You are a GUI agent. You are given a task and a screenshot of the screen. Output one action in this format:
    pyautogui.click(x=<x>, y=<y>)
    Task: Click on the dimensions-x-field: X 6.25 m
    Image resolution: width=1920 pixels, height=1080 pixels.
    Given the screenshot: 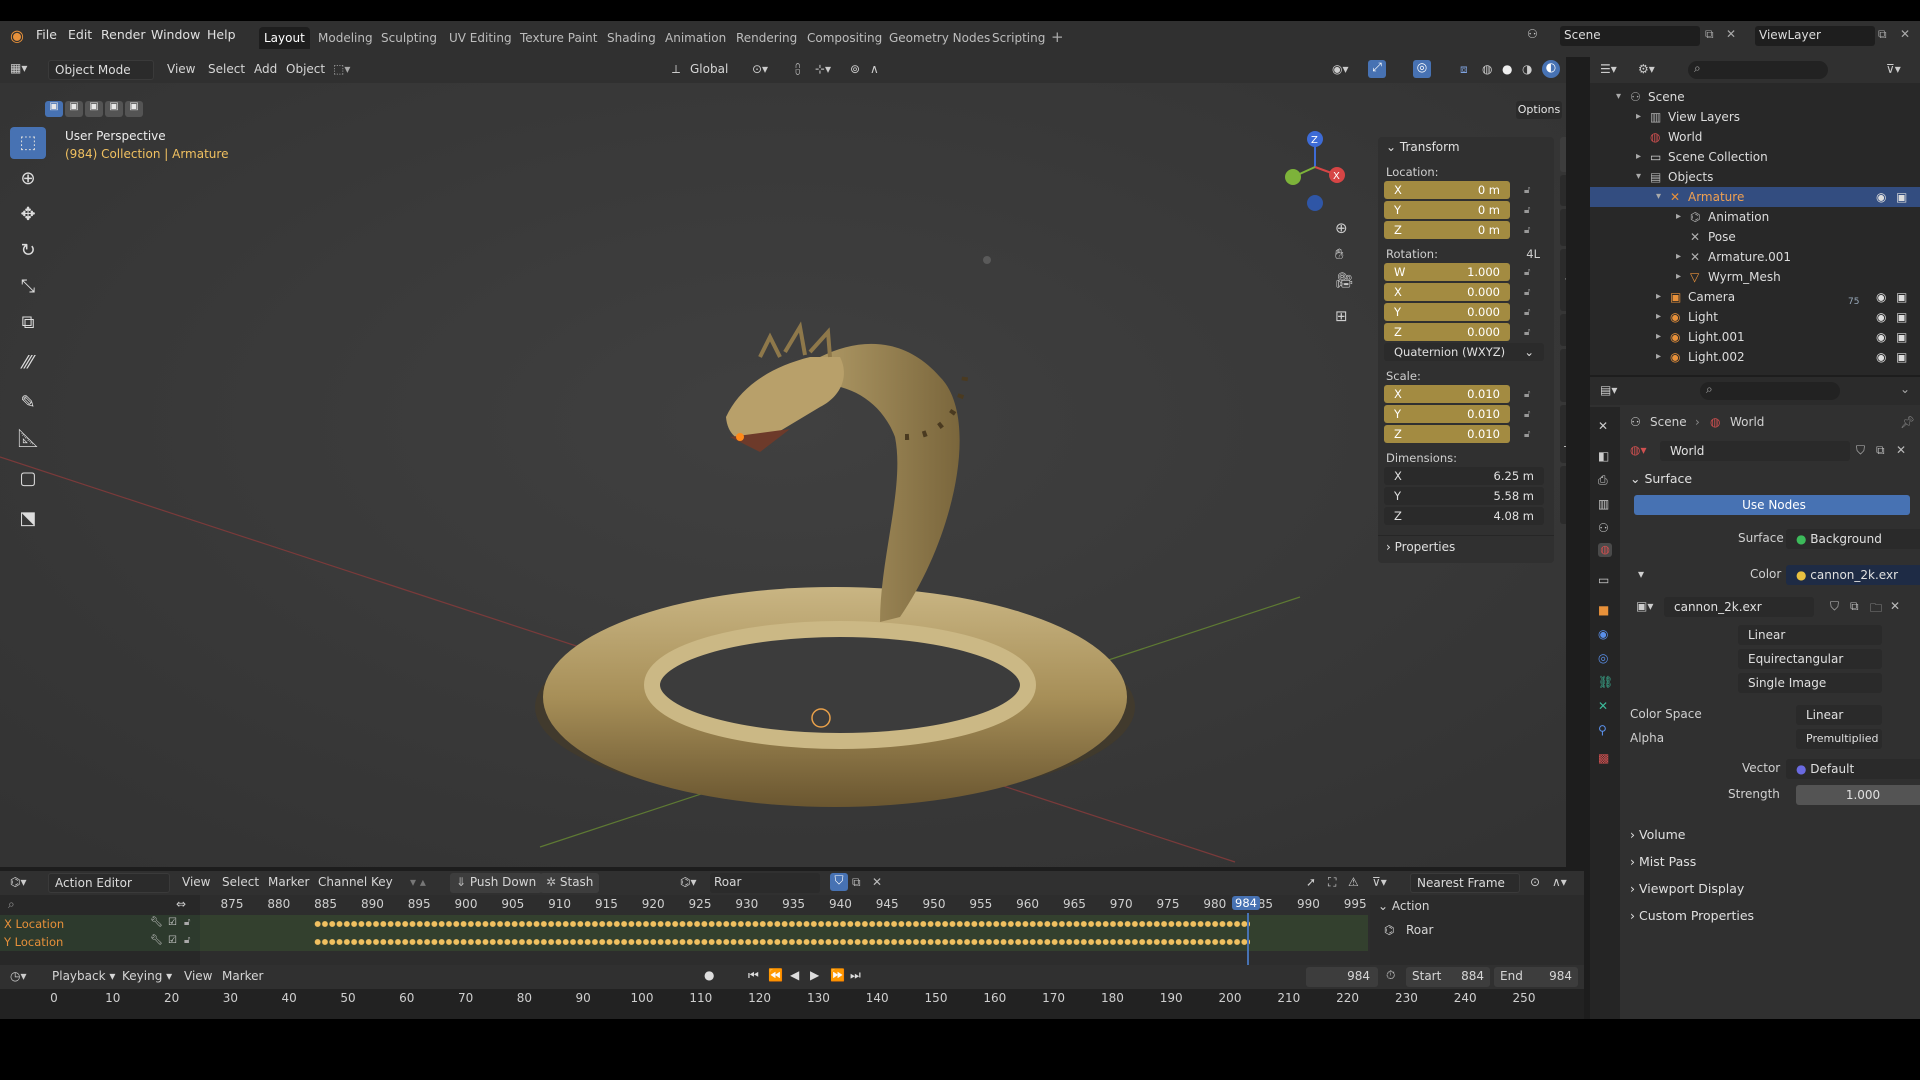 What is the action you would take?
    pyautogui.click(x=1464, y=476)
    